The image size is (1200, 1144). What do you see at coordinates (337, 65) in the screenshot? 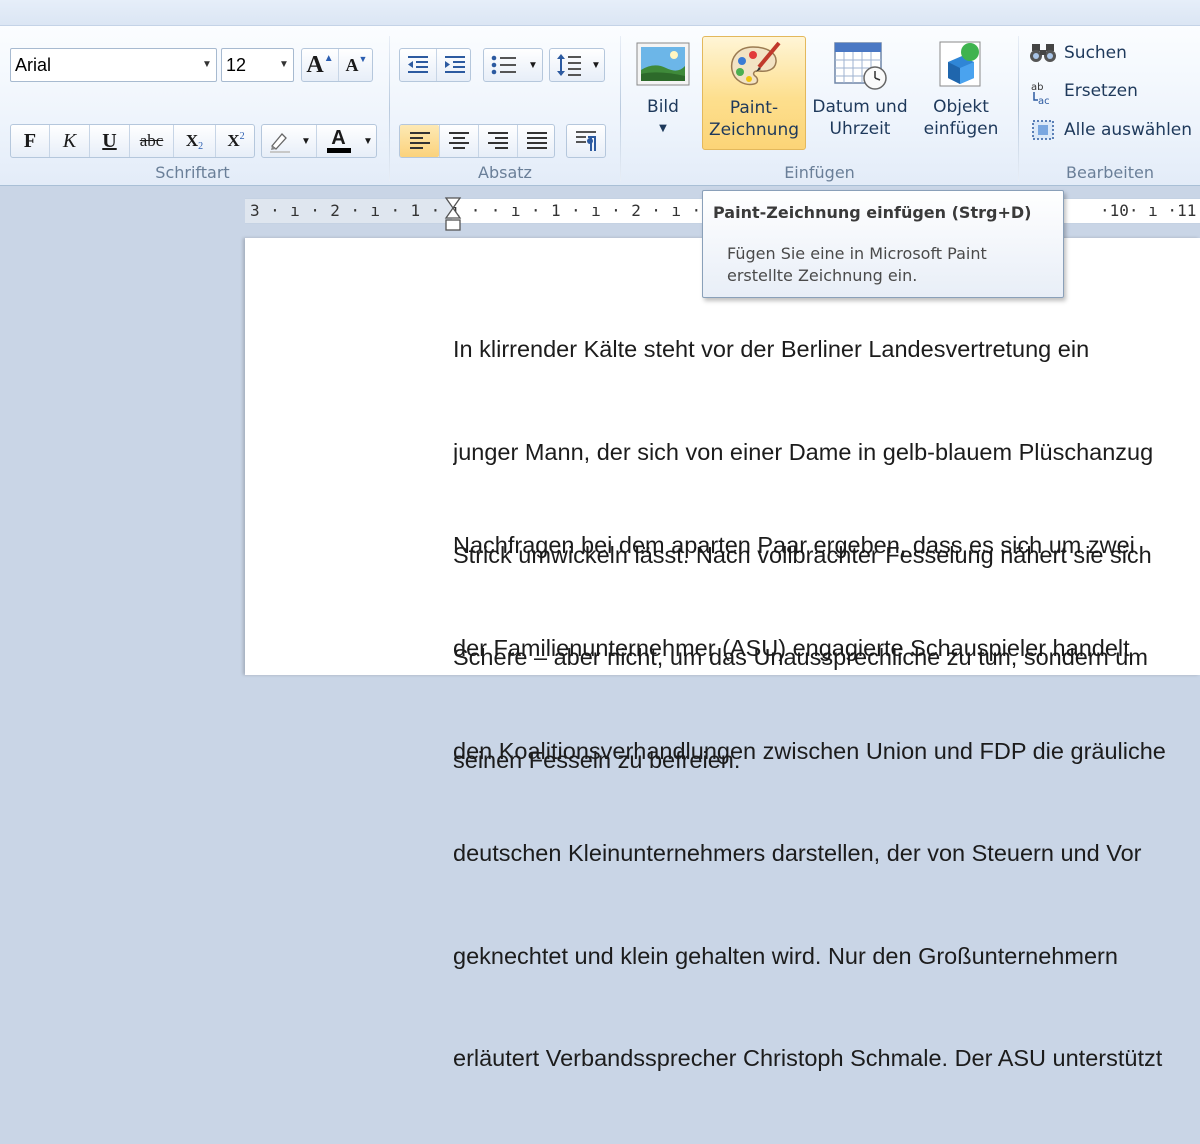
I see `grow-font-button: A ▲ A ▼` at bounding box center [337, 65].